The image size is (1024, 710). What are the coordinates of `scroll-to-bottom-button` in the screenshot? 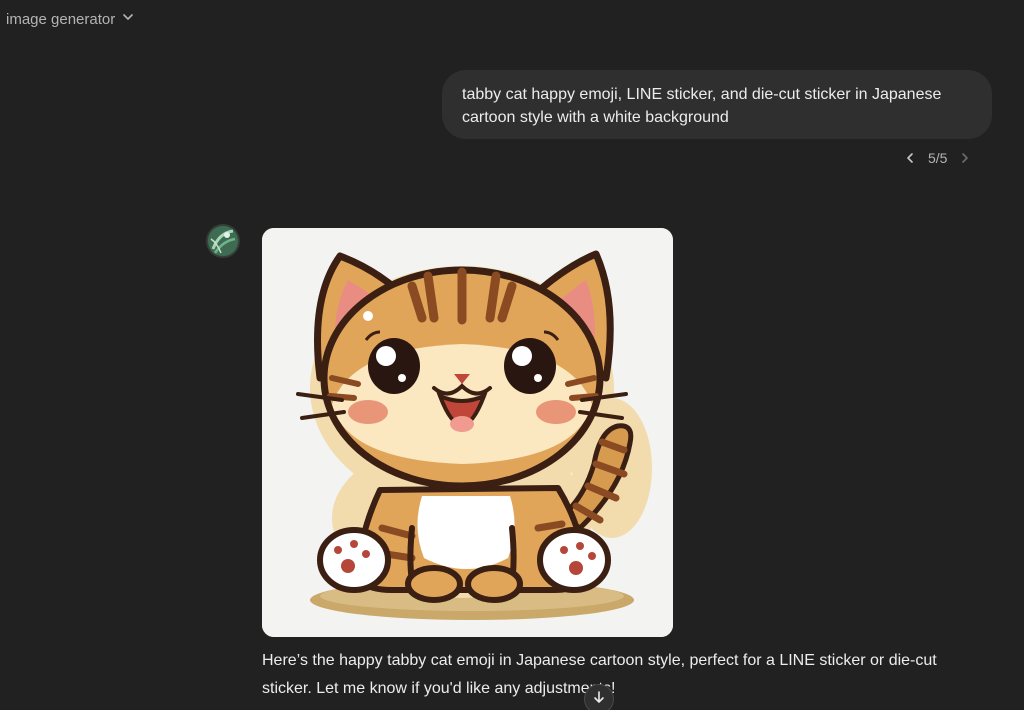 It's located at (599, 697).